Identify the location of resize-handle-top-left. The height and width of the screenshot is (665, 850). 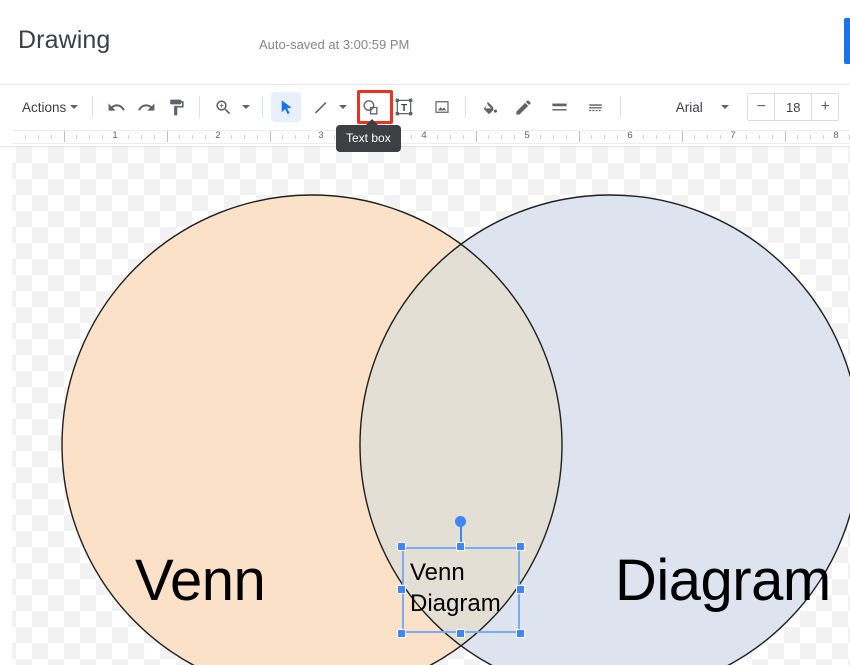
(401, 546).